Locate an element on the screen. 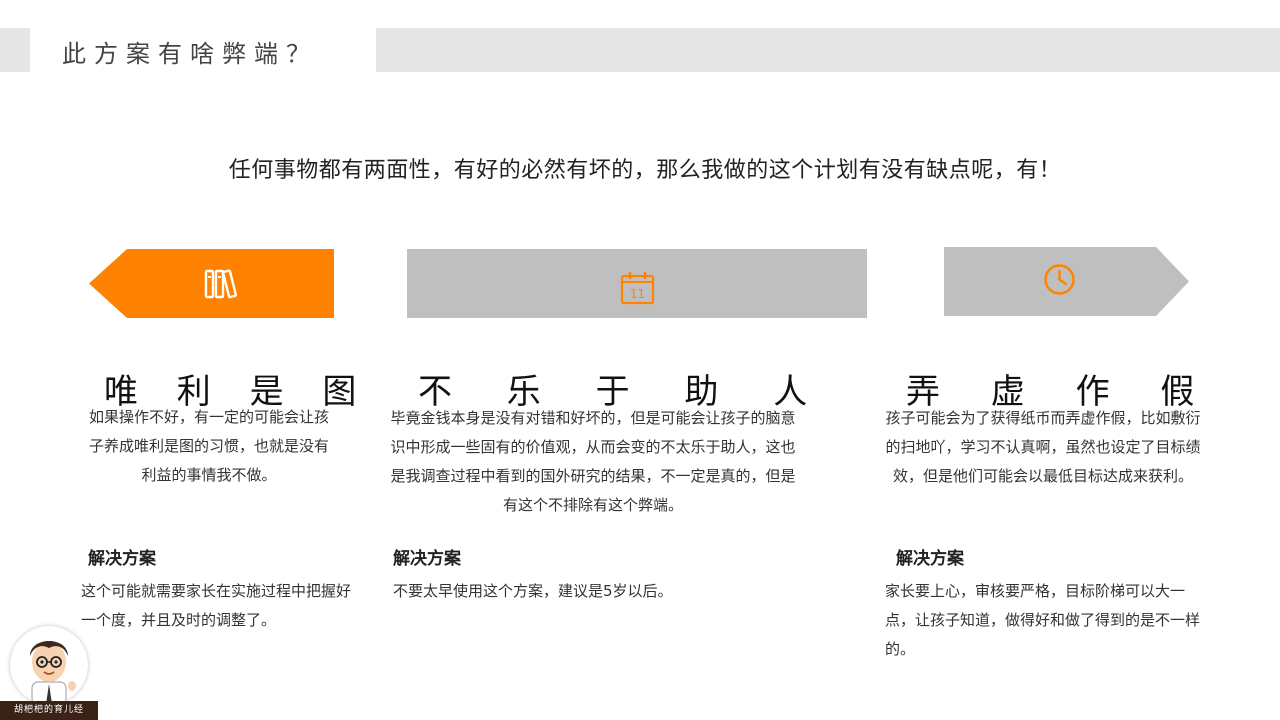  calendar-icon: 11 is located at coordinates (637, 290).